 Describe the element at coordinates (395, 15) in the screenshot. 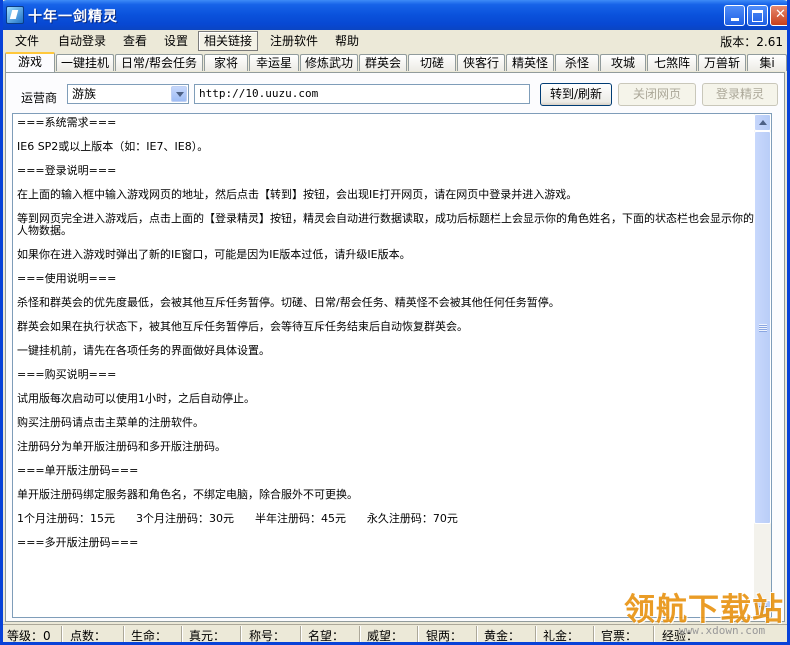

I see `title-bar: 十年一剑精灵 ✕` at that location.